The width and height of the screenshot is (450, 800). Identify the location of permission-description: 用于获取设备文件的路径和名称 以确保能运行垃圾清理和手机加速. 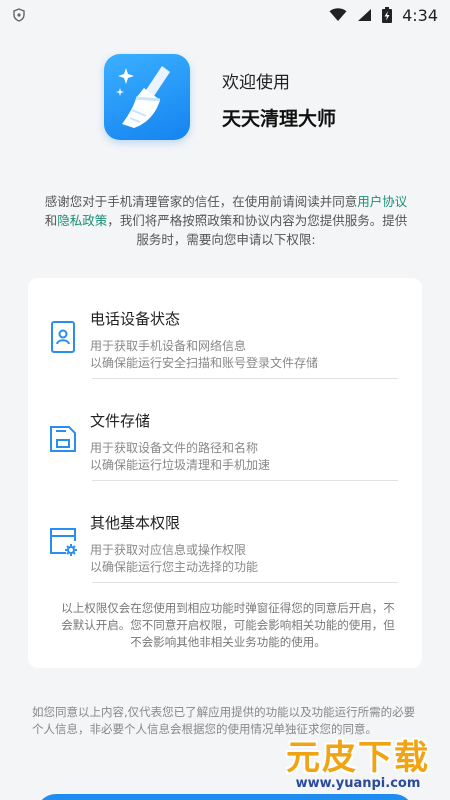
(180, 457).